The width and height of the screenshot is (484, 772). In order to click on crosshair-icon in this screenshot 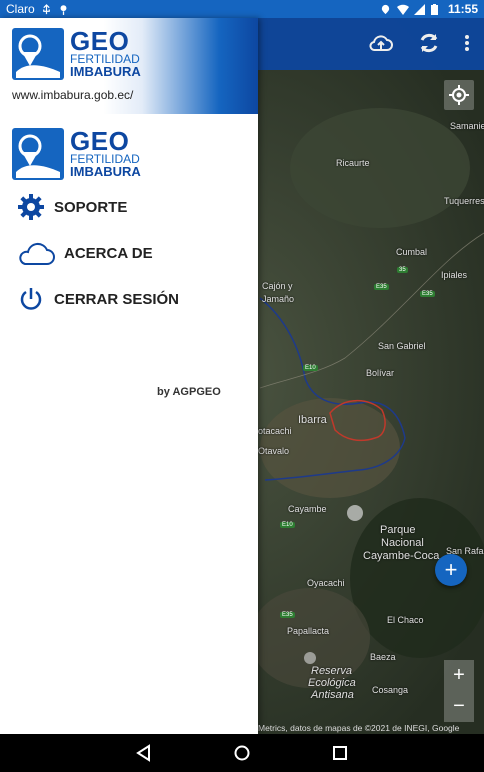, I will do `click(459, 95)`.